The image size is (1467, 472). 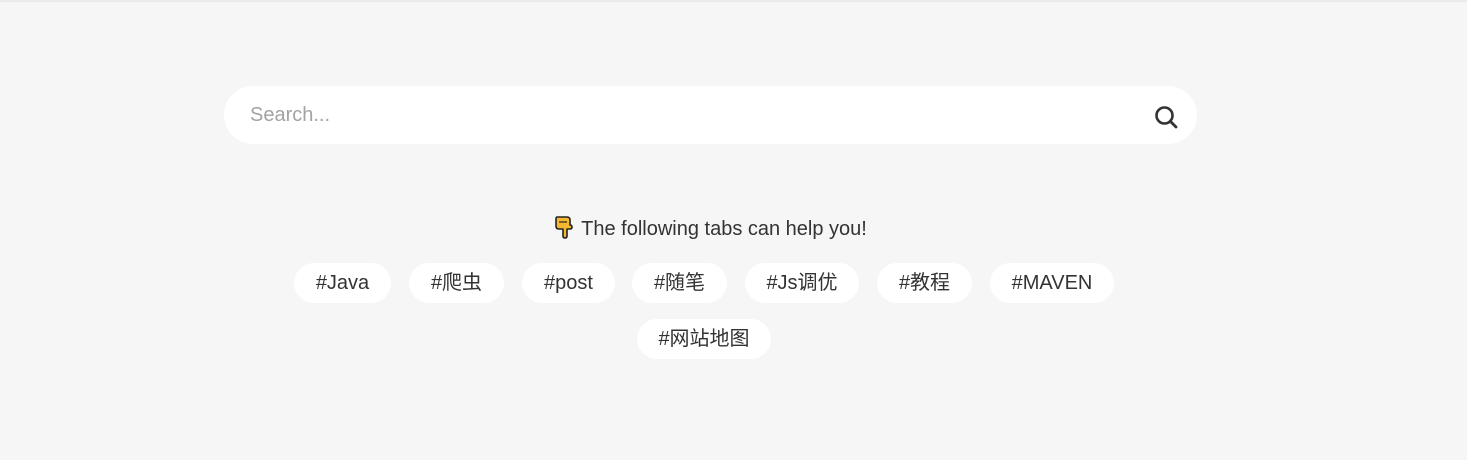 What do you see at coordinates (733, 466) in the screenshot?
I see `bottom-strip` at bounding box center [733, 466].